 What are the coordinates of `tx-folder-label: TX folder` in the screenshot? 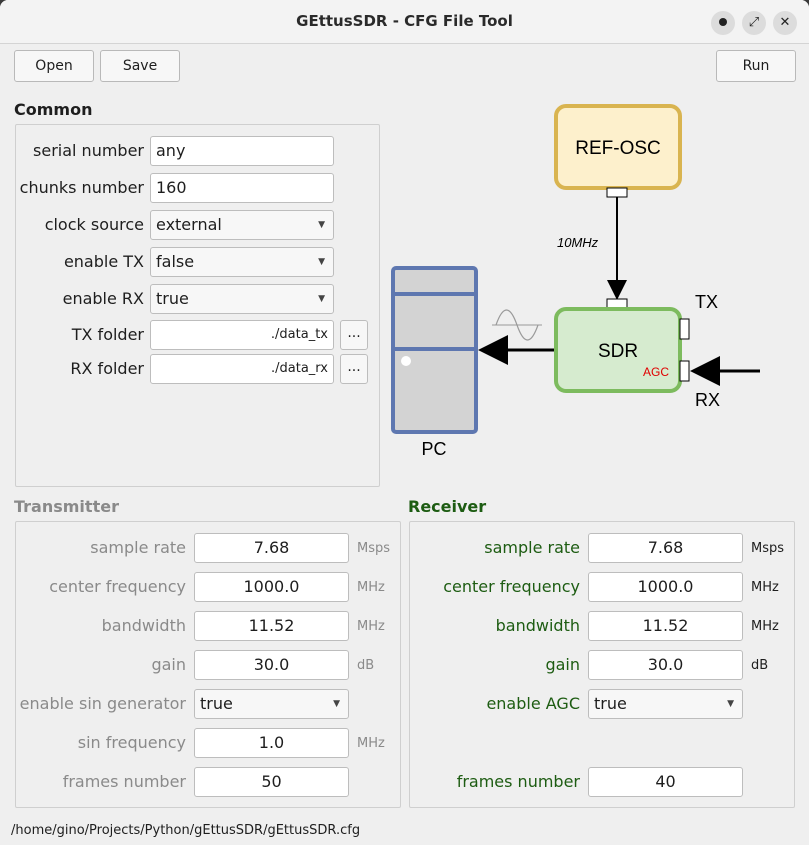 It's located at (107, 334).